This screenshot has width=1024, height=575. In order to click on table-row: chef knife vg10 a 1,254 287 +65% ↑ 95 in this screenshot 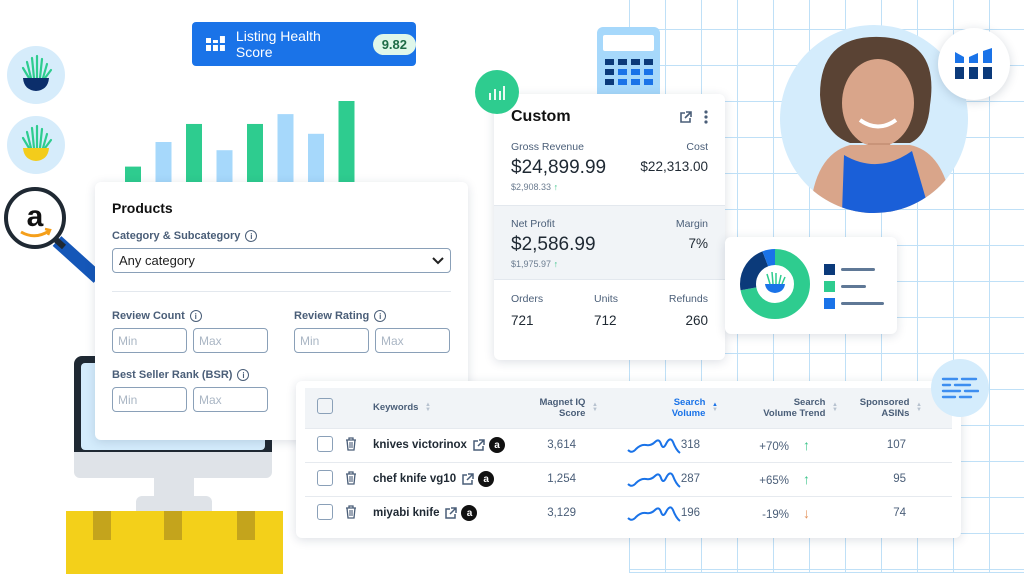, I will do `click(628, 478)`.